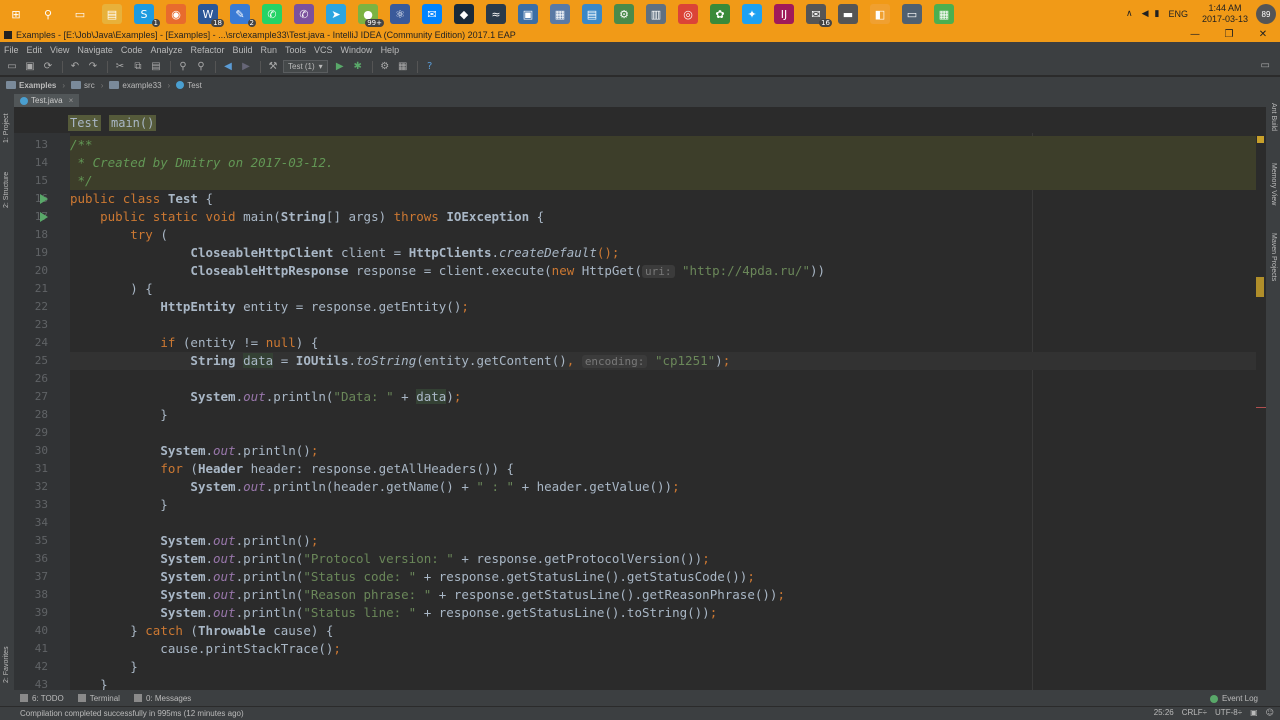  Describe the element at coordinates (1273, 184) in the screenshot. I see `tool-tab-memory-view: Memory View` at that location.